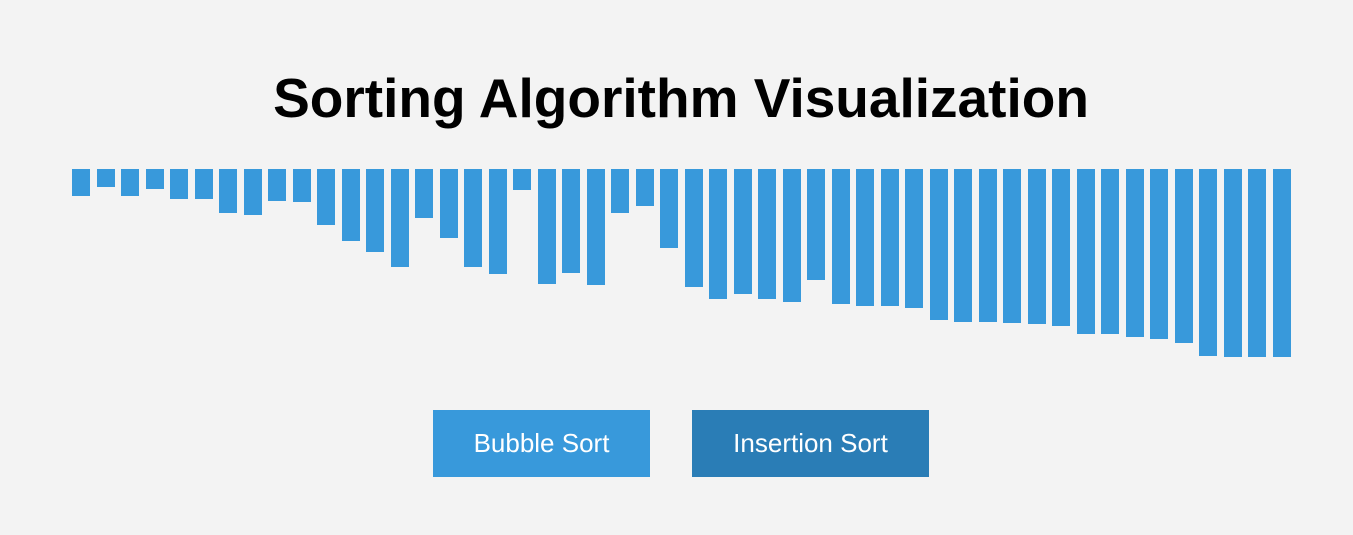 The width and height of the screenshot is (1353, 535). Describe the element at coordinates (810, 443) in the screenshot. I see `insertion-sort-button: Insertion Sort` at that location.